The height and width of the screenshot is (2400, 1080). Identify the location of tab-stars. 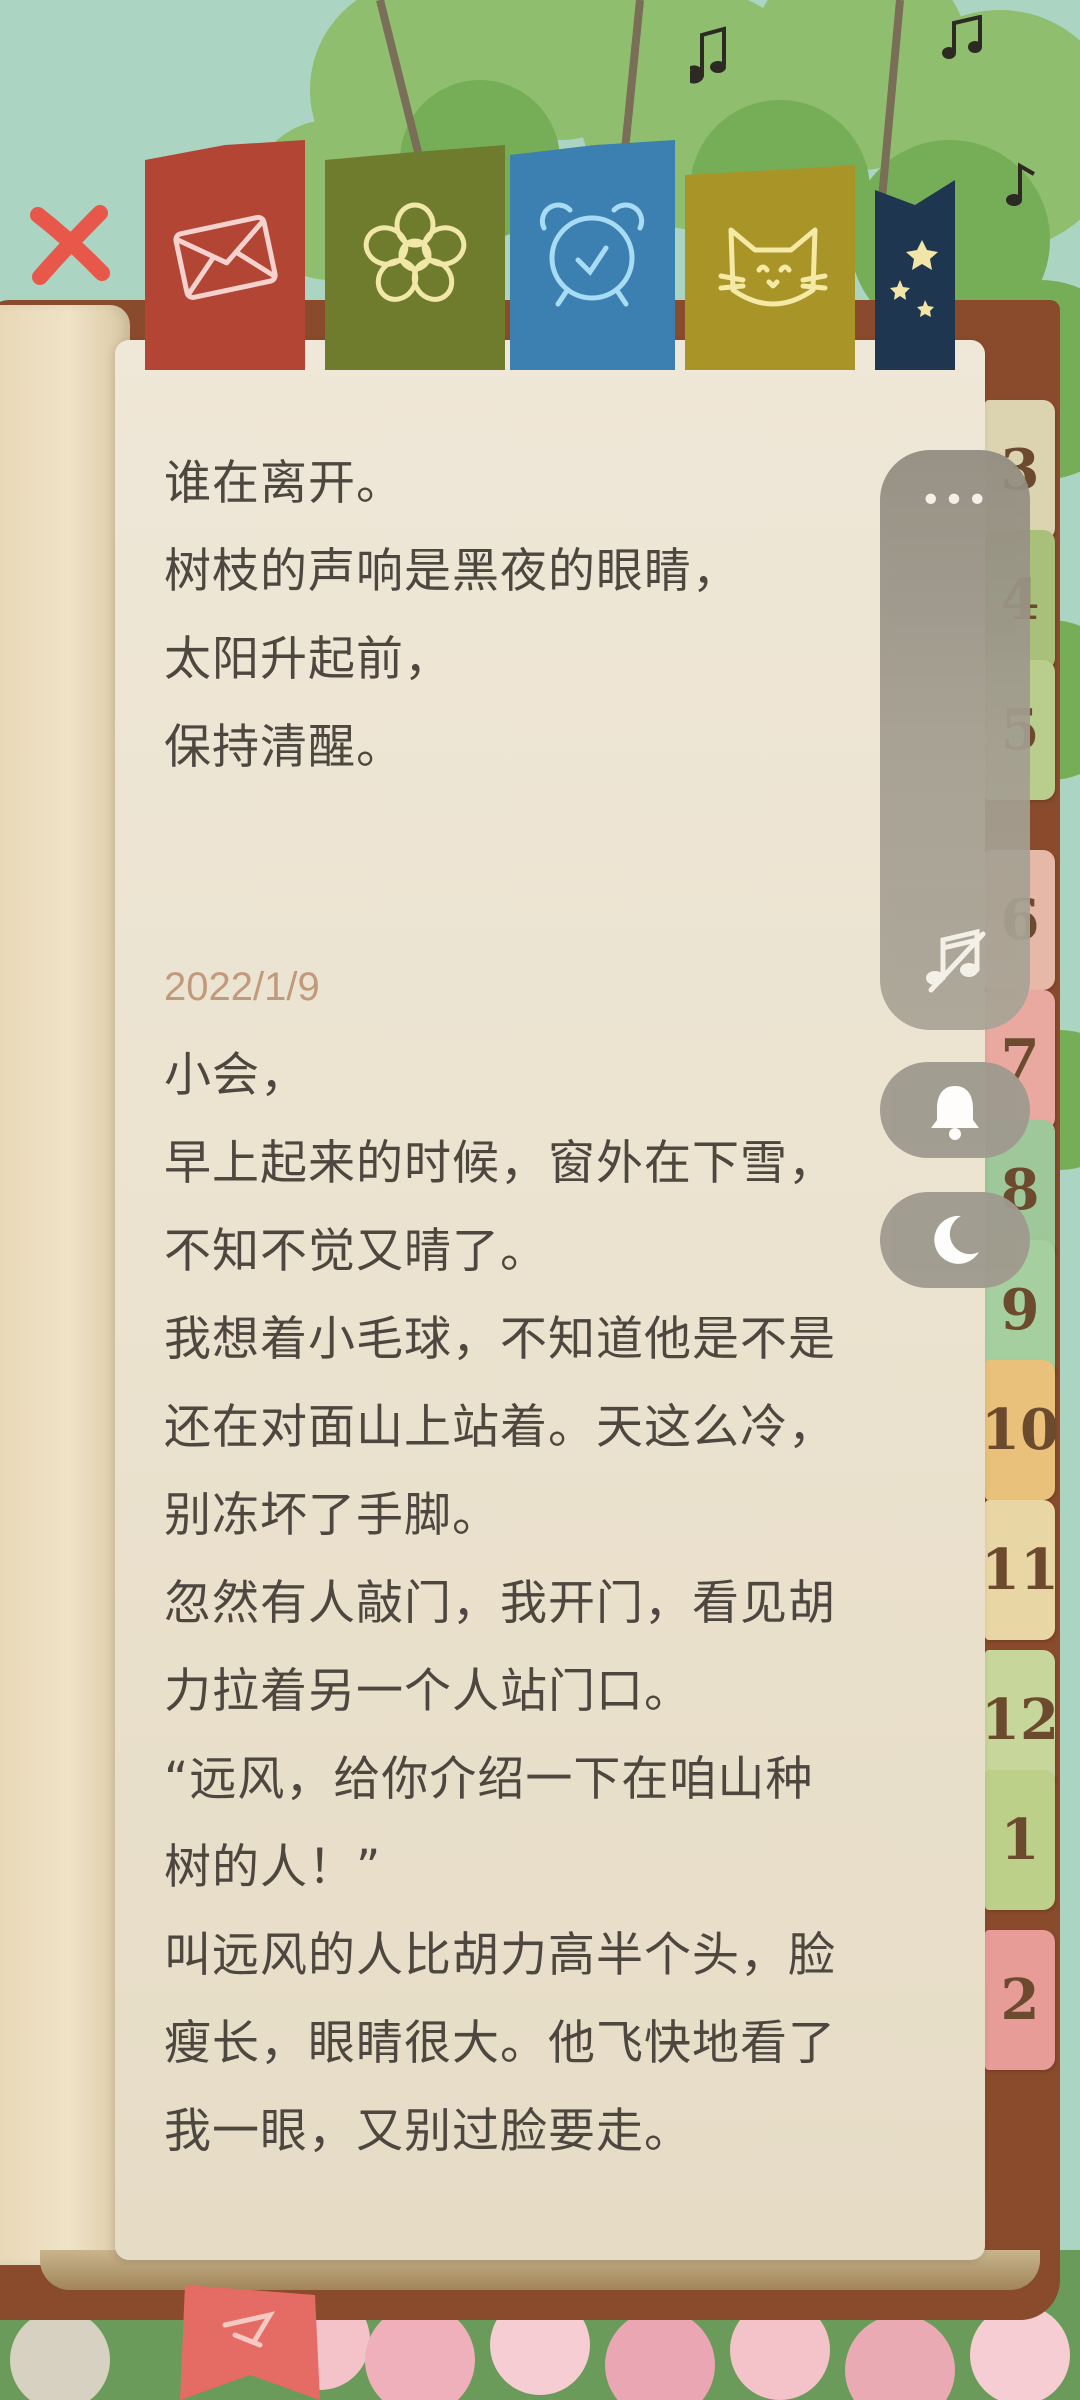
(915, 275).